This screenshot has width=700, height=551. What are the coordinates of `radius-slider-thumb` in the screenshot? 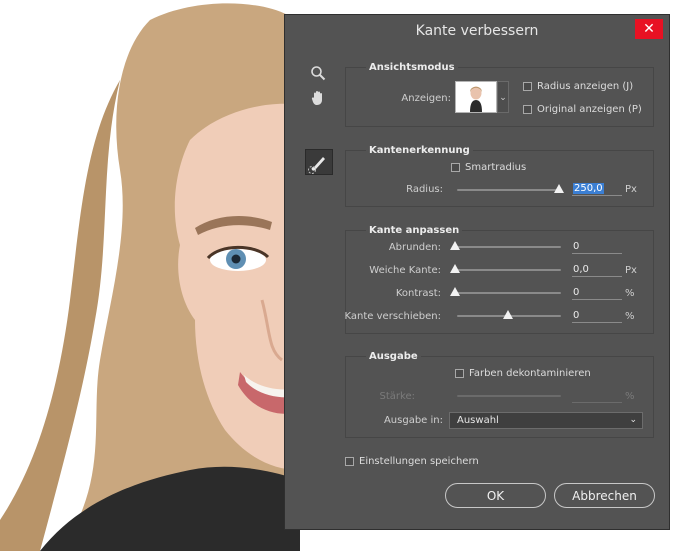 It's located at (559, 188).